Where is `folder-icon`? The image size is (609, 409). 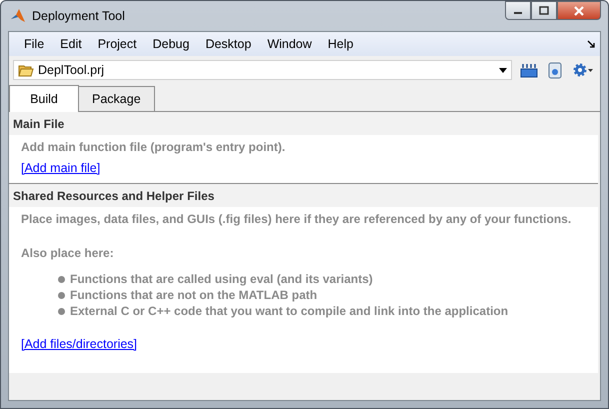 folder-icon is located at coordinates (26, 70).